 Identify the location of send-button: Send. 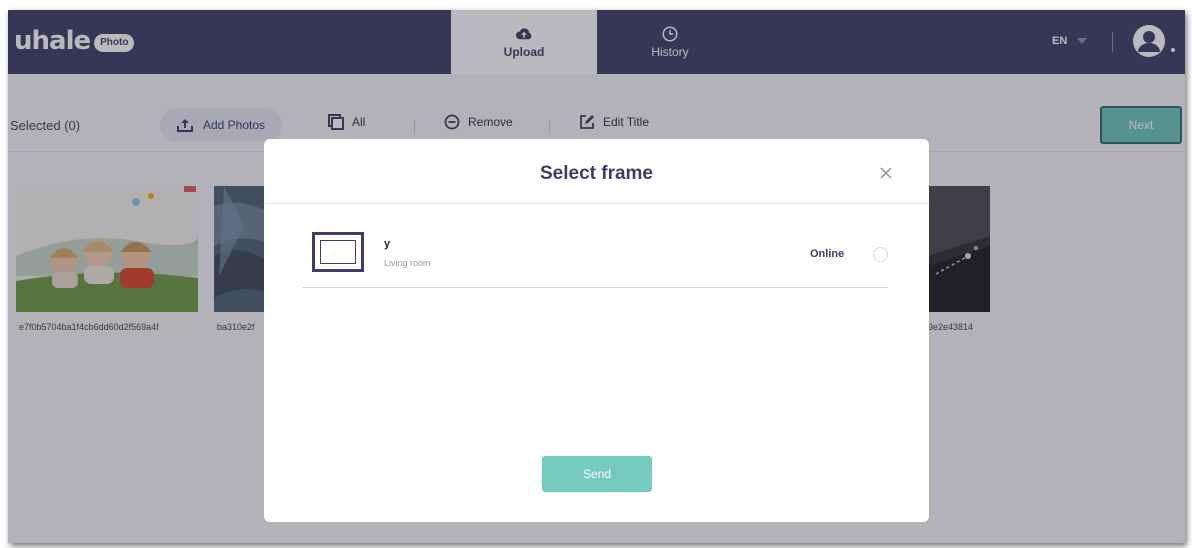
(597, 474).